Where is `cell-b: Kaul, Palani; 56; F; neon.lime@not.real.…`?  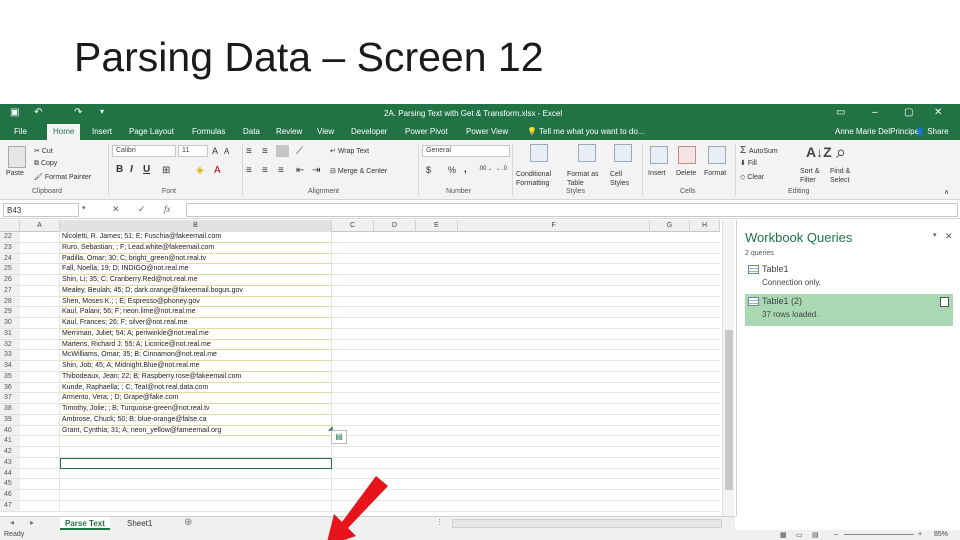 cell-b: Kaul, Palani; 56; F; neon.lime@not.real.… is located at coordinates (196, 312).